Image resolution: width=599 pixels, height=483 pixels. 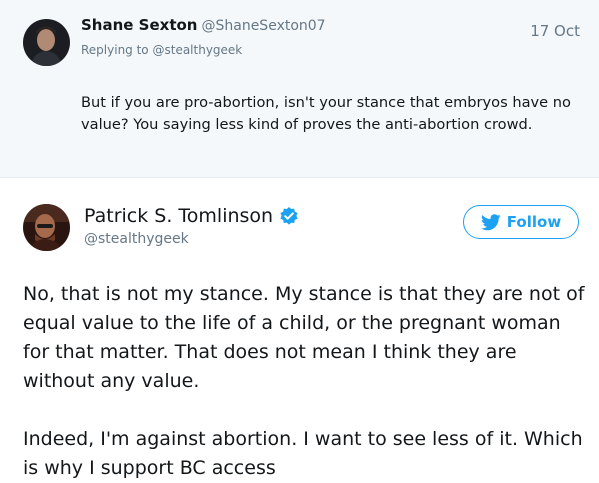 I want to click on main-author-name: Patrick S. Tomlinson, so click(x=178, y=216).